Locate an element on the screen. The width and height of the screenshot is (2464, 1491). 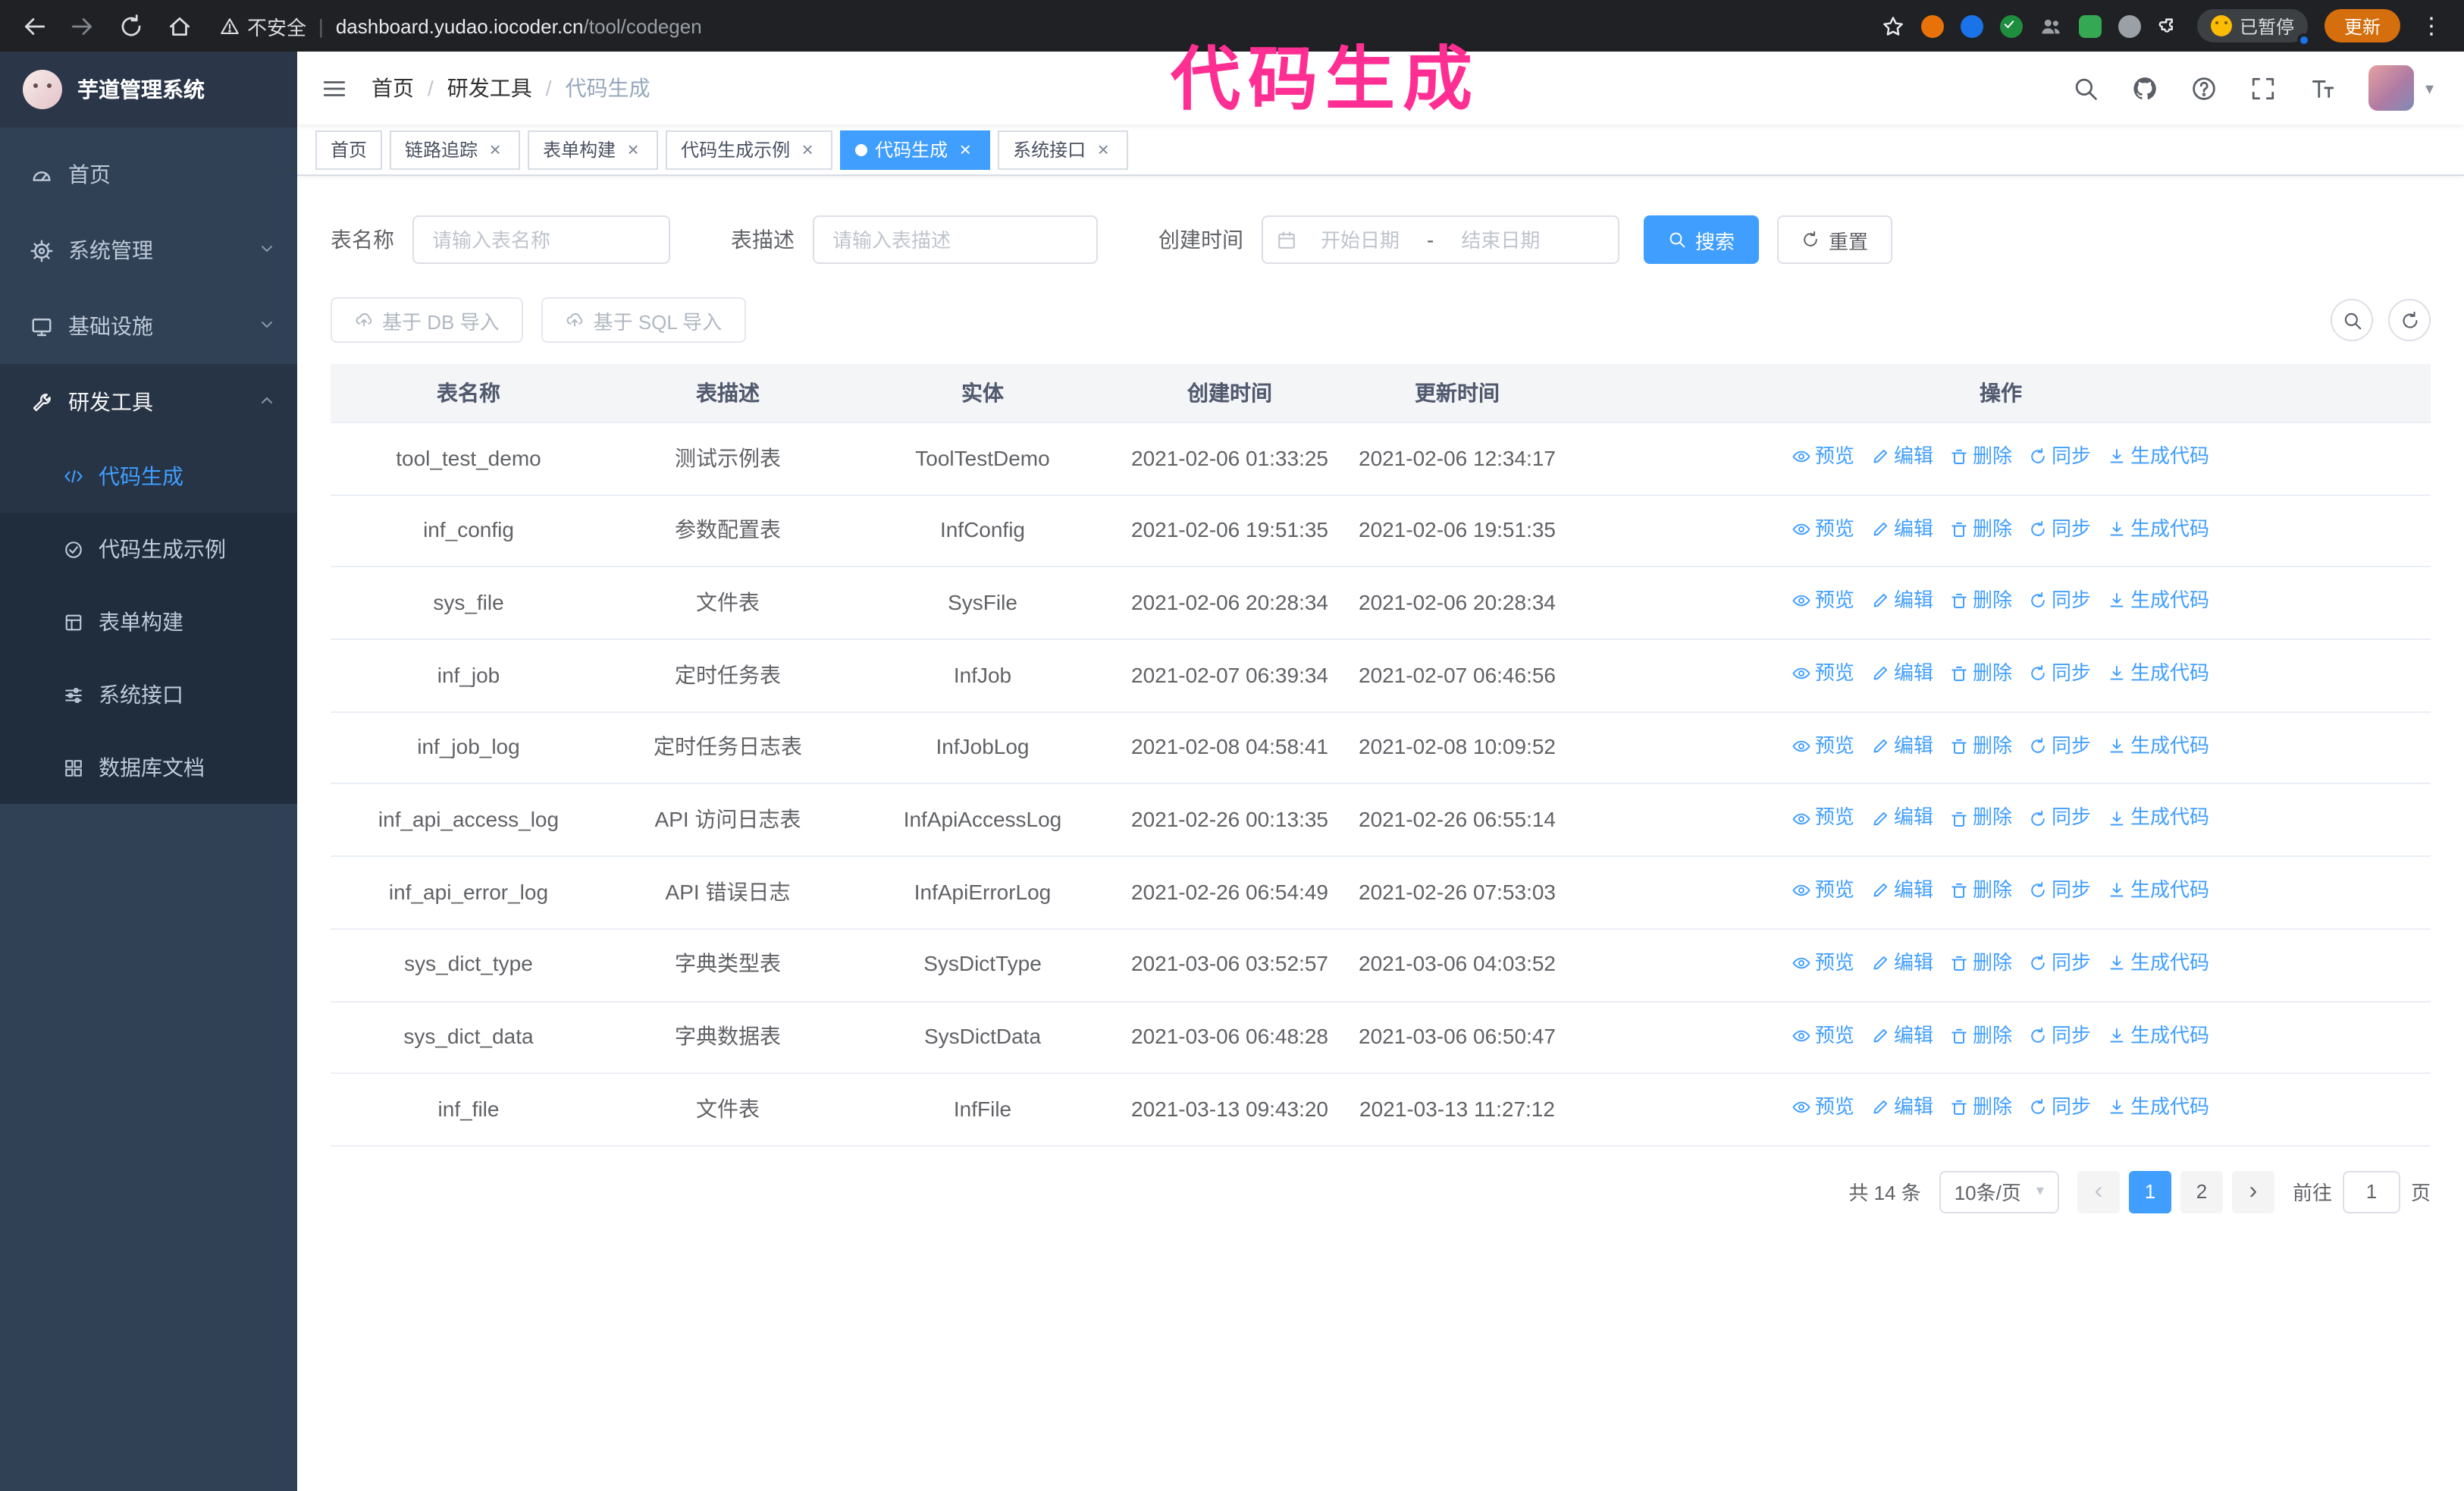
table-desc-input is located at coordinates (956, 239).